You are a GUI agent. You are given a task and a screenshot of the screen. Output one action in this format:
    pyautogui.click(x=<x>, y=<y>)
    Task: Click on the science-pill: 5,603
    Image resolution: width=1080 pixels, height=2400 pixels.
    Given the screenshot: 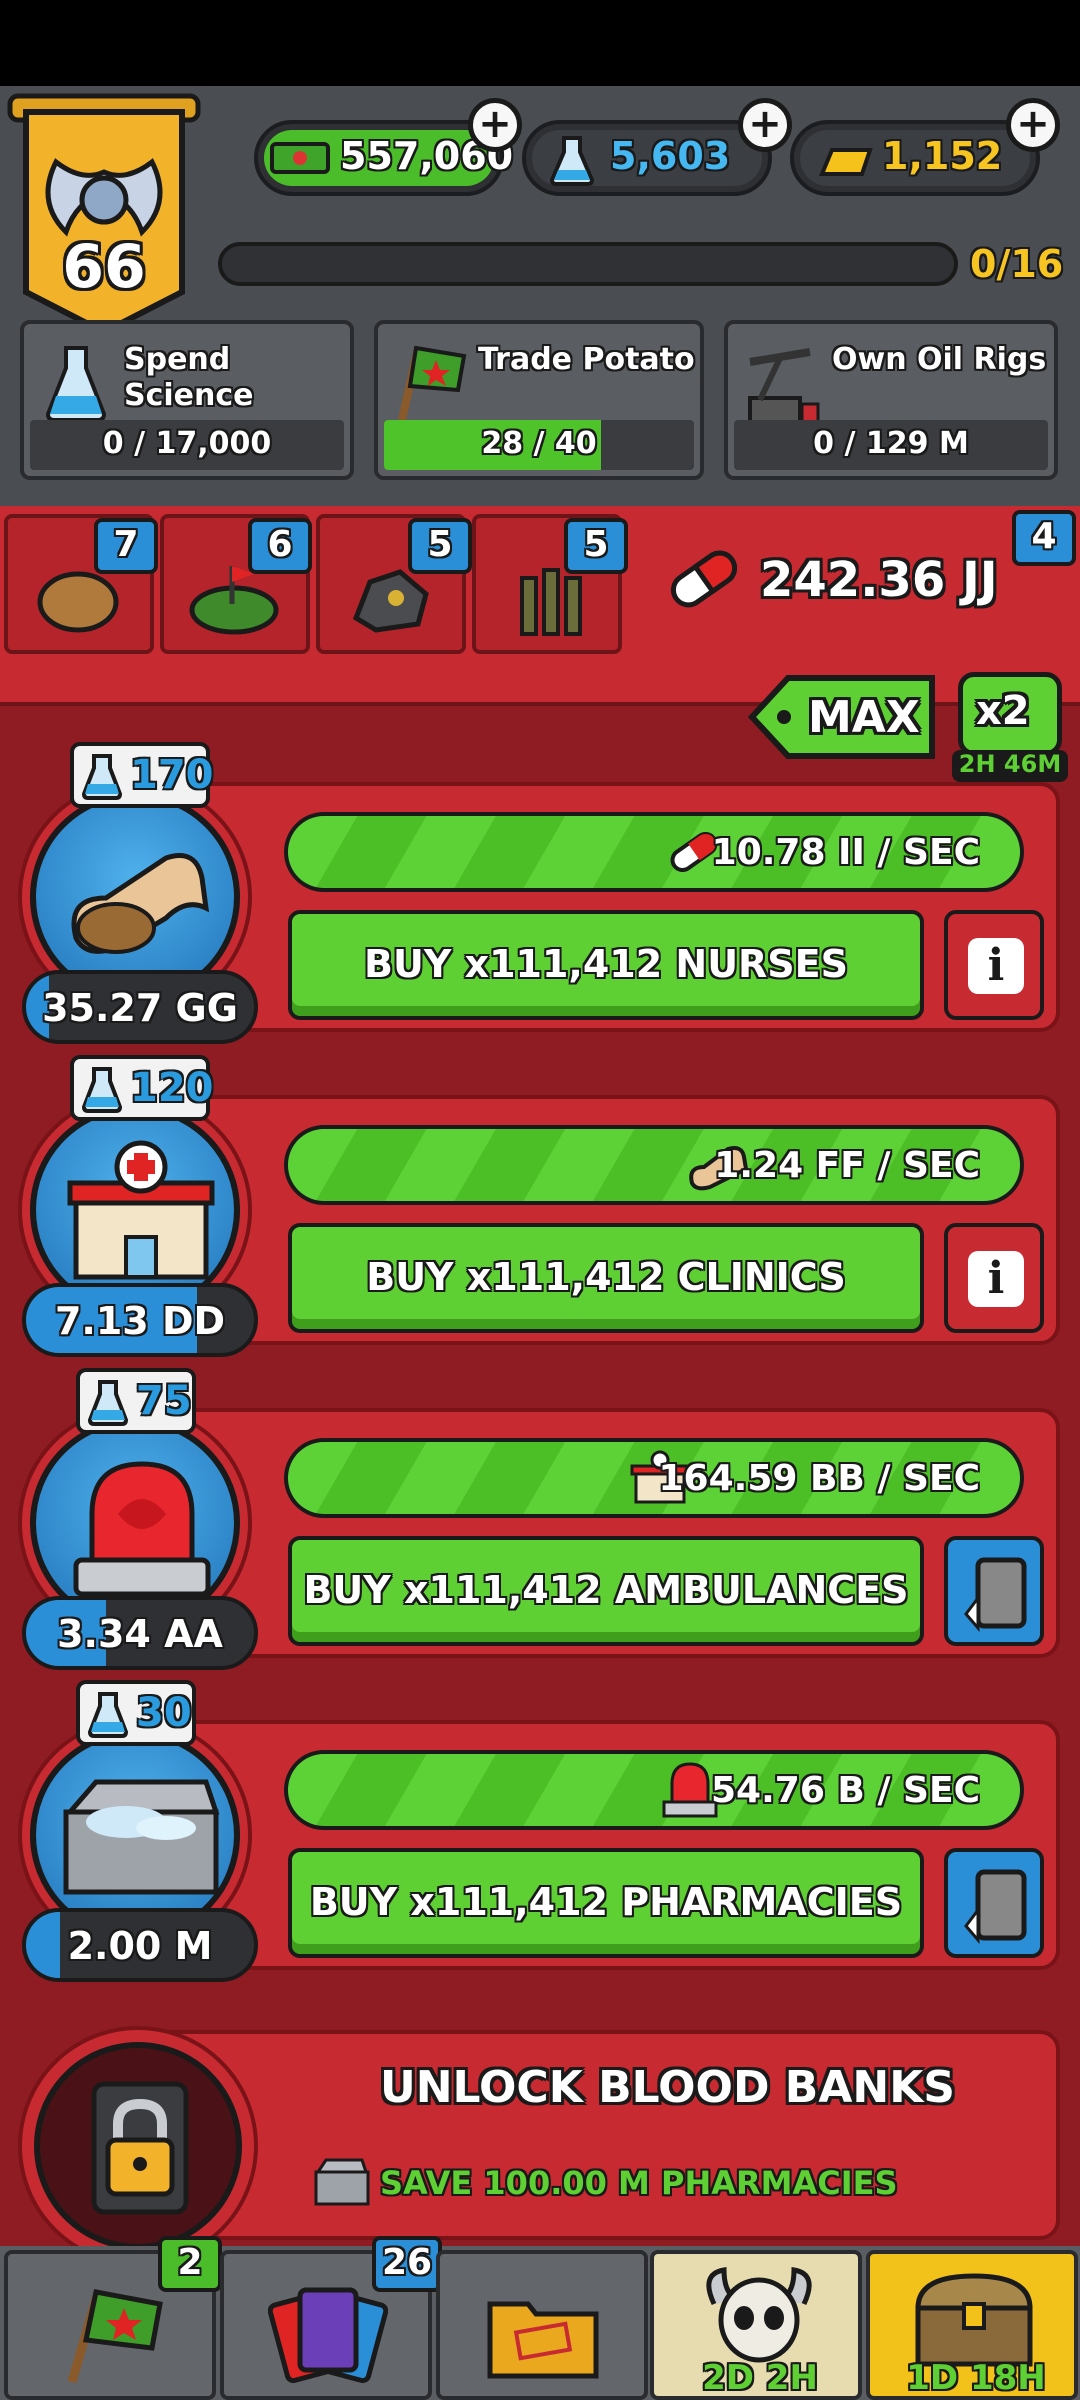 What is the action you would take?
    pyautogui.click(x=647, y=158)
    